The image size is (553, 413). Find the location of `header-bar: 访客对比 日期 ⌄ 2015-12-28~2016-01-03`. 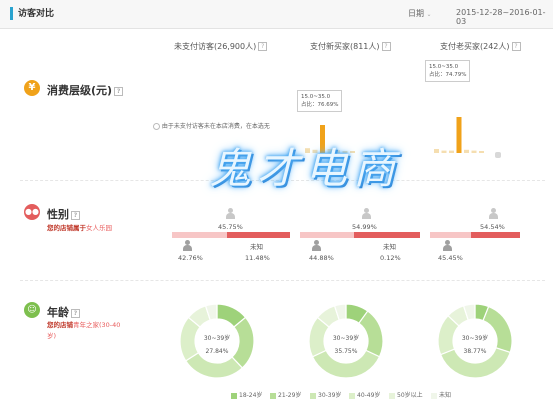

header-bar: 访客对比 日期 ⌄ 2015-12-28~2016-01-03 is located at coordinates (276, 14).